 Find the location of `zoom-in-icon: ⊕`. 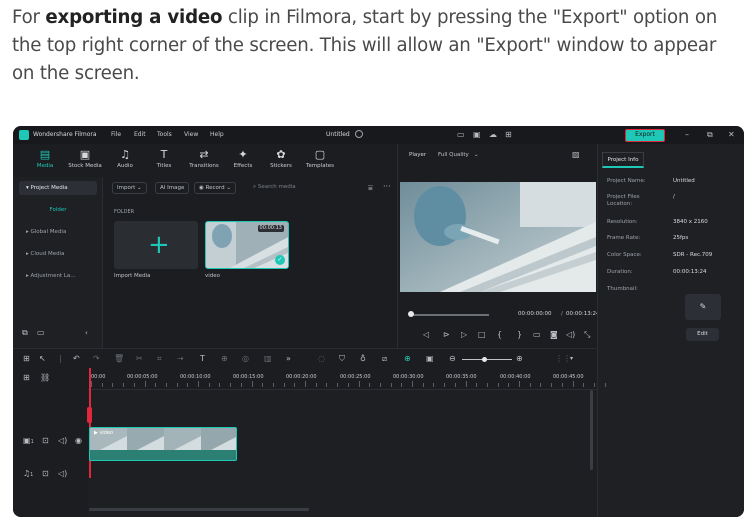

zoom-in-icon: ⊕ is located at coordinates (519, 359).